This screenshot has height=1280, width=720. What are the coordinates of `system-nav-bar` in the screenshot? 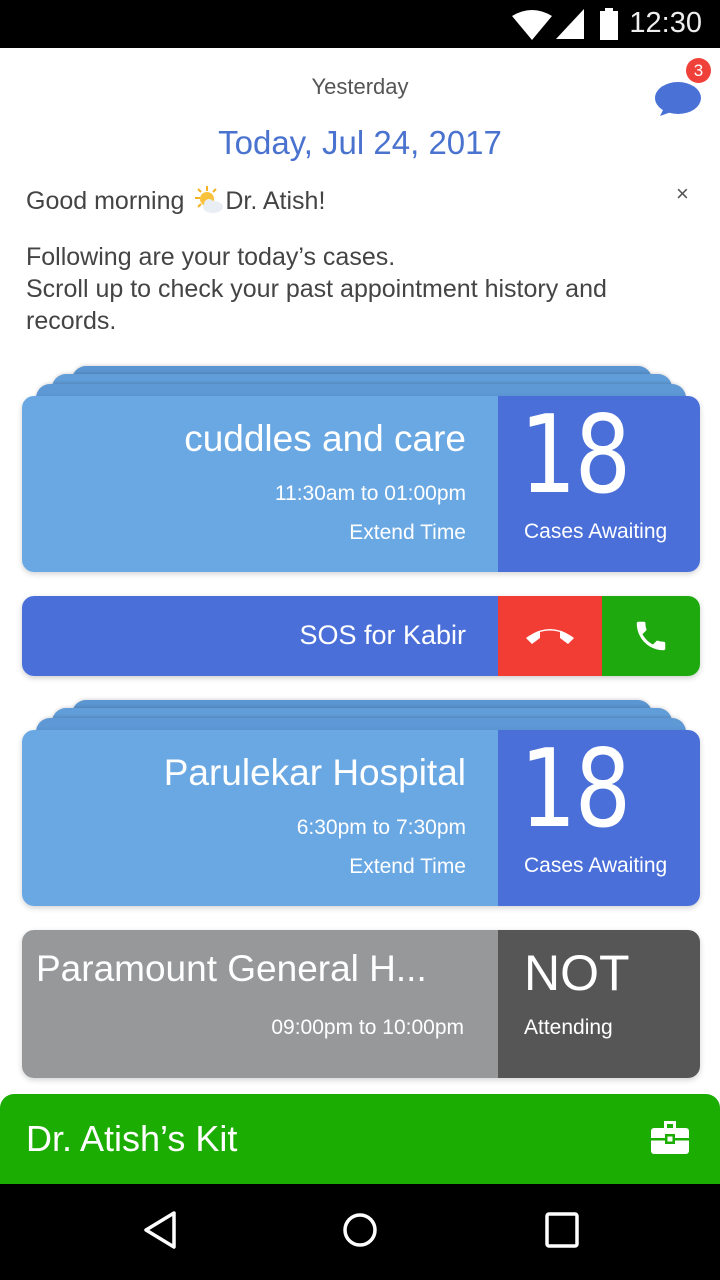 It's located at (360, 1232).